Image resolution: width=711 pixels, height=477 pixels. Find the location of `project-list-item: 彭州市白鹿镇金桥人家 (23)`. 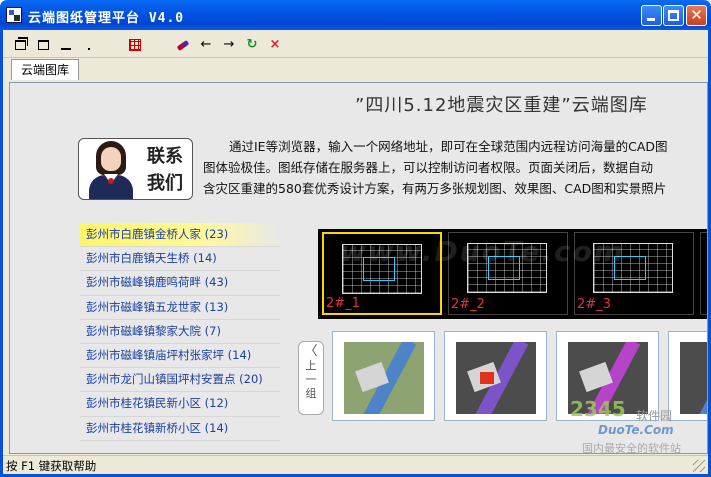

project-list-item: 彭州市白鹿镇金桥人家 (23) is located at coordinates (180, 235).